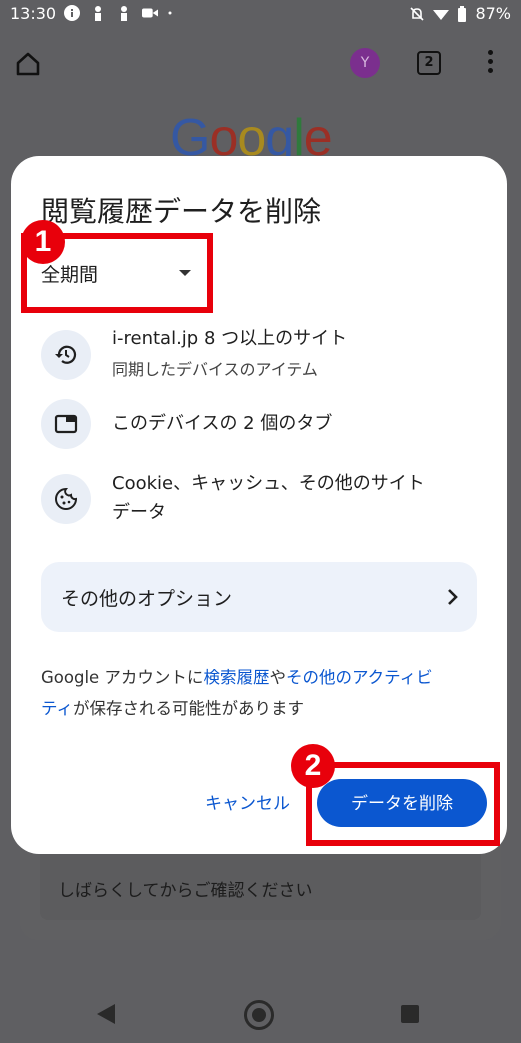  What do you see at coordinates (33, 13) in the screenshot?
I see `status-time: 13:30` at bounding box center [33, 13].